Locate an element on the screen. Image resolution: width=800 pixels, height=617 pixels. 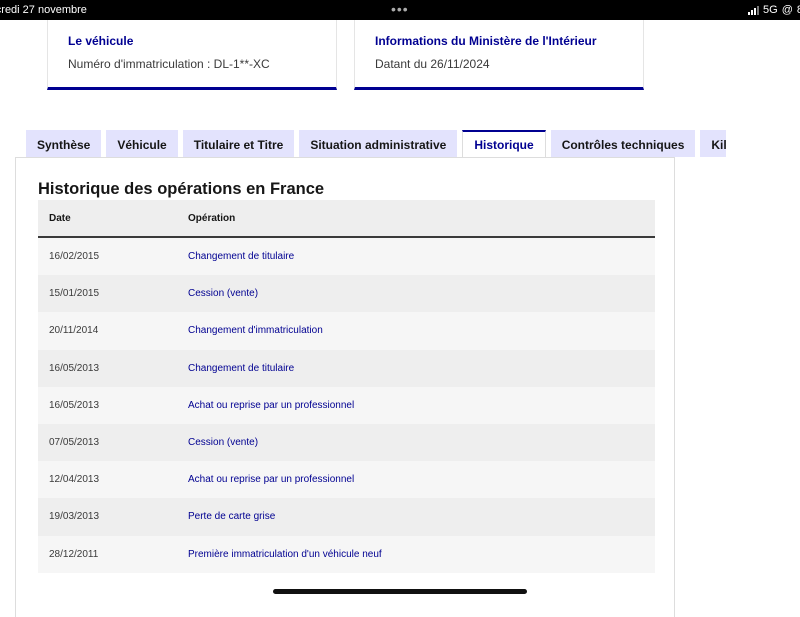
table-row: 16/02/2015 Changement de titulaire is located at coordinates (346, 257).